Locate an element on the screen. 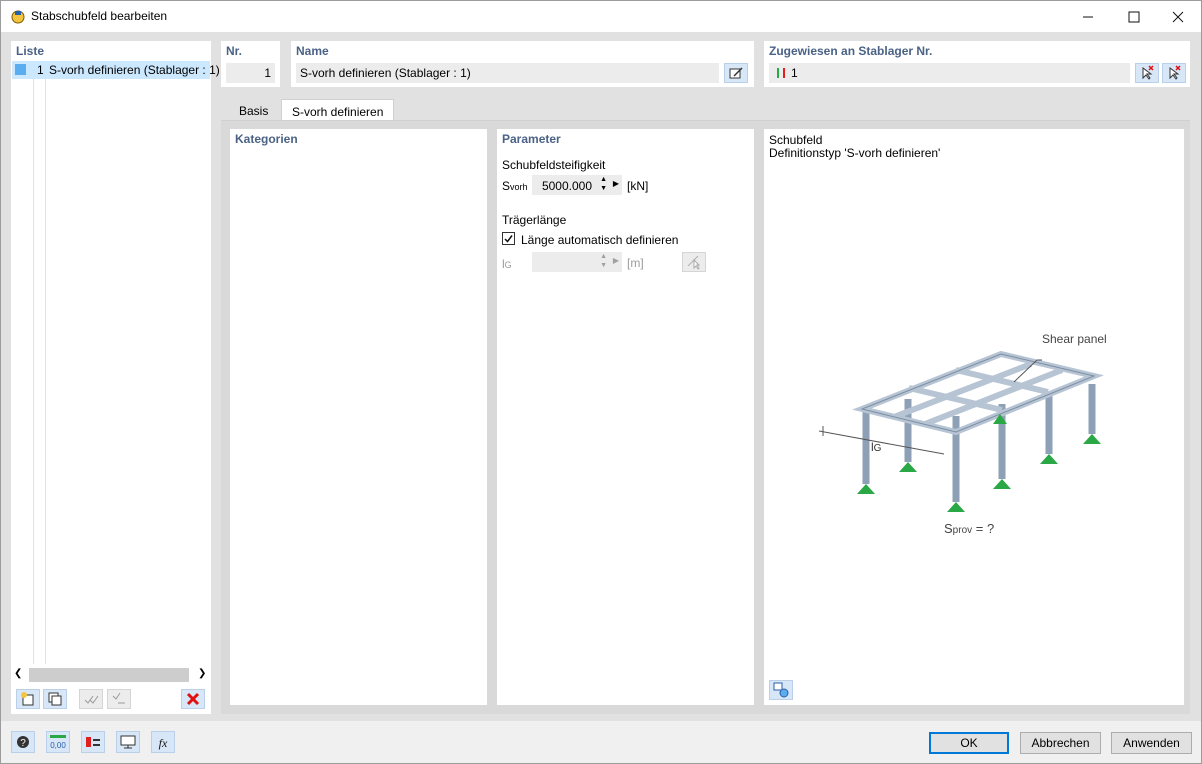  shear-panel-label: Shear panel is located at coordinates (1074, 339).